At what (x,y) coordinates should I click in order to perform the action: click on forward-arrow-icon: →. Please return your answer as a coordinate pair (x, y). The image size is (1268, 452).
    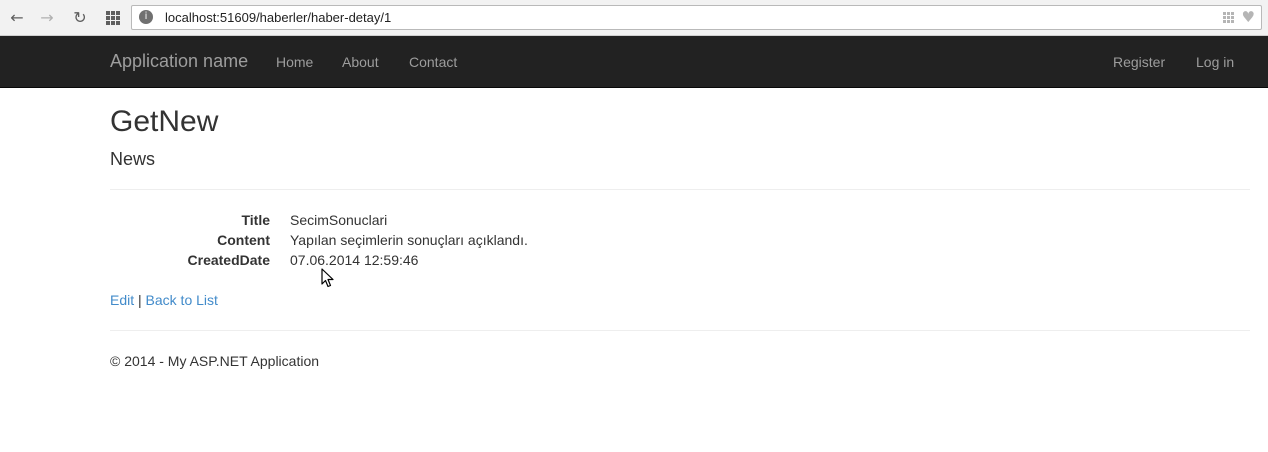
    Looking at the image, I should click on (47, 18).